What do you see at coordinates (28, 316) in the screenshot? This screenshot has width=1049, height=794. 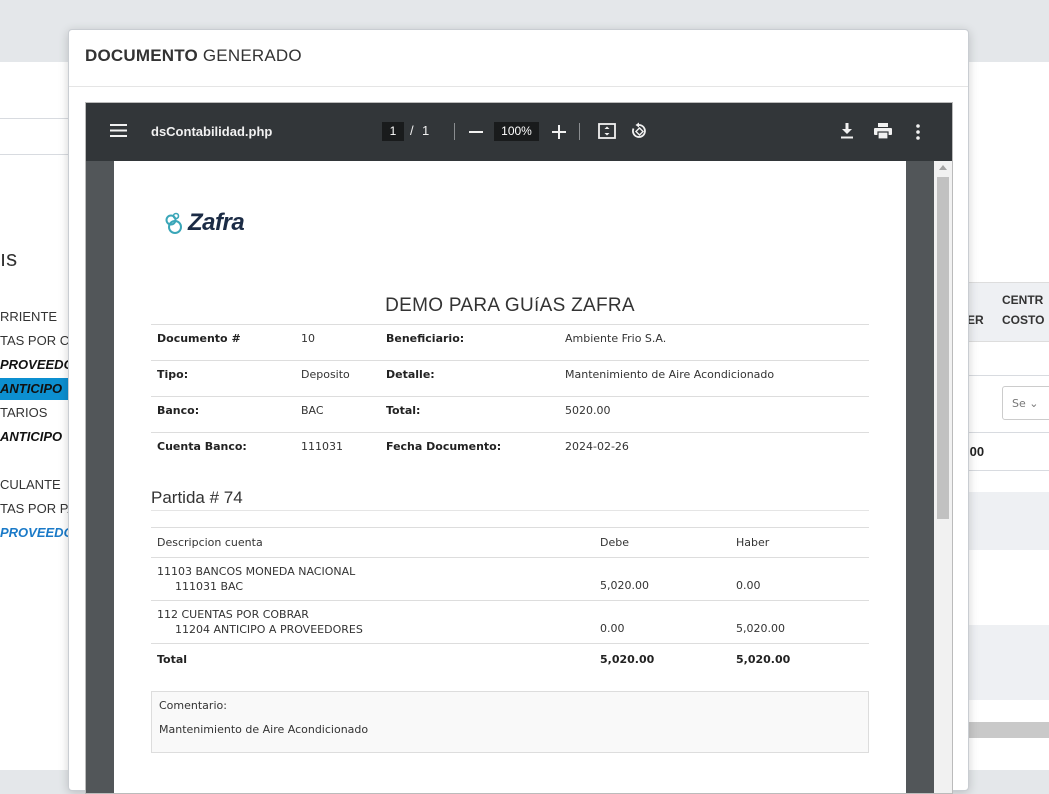 I see `account-item: RRIENTE` at bounding box center [28, 316].